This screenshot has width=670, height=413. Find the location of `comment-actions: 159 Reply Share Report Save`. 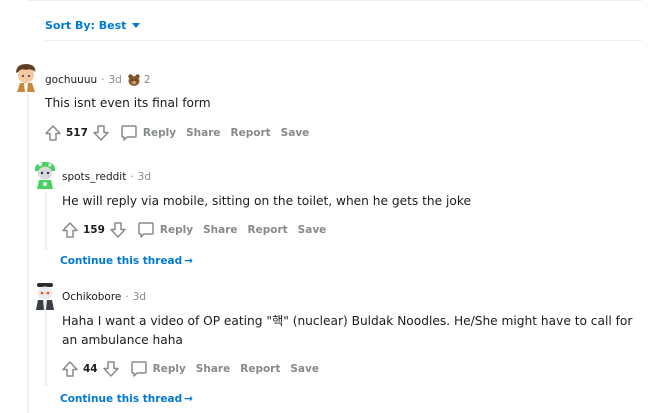

comment-actions: 159 Reply Share Report Save is located at coordinates (193, 230).